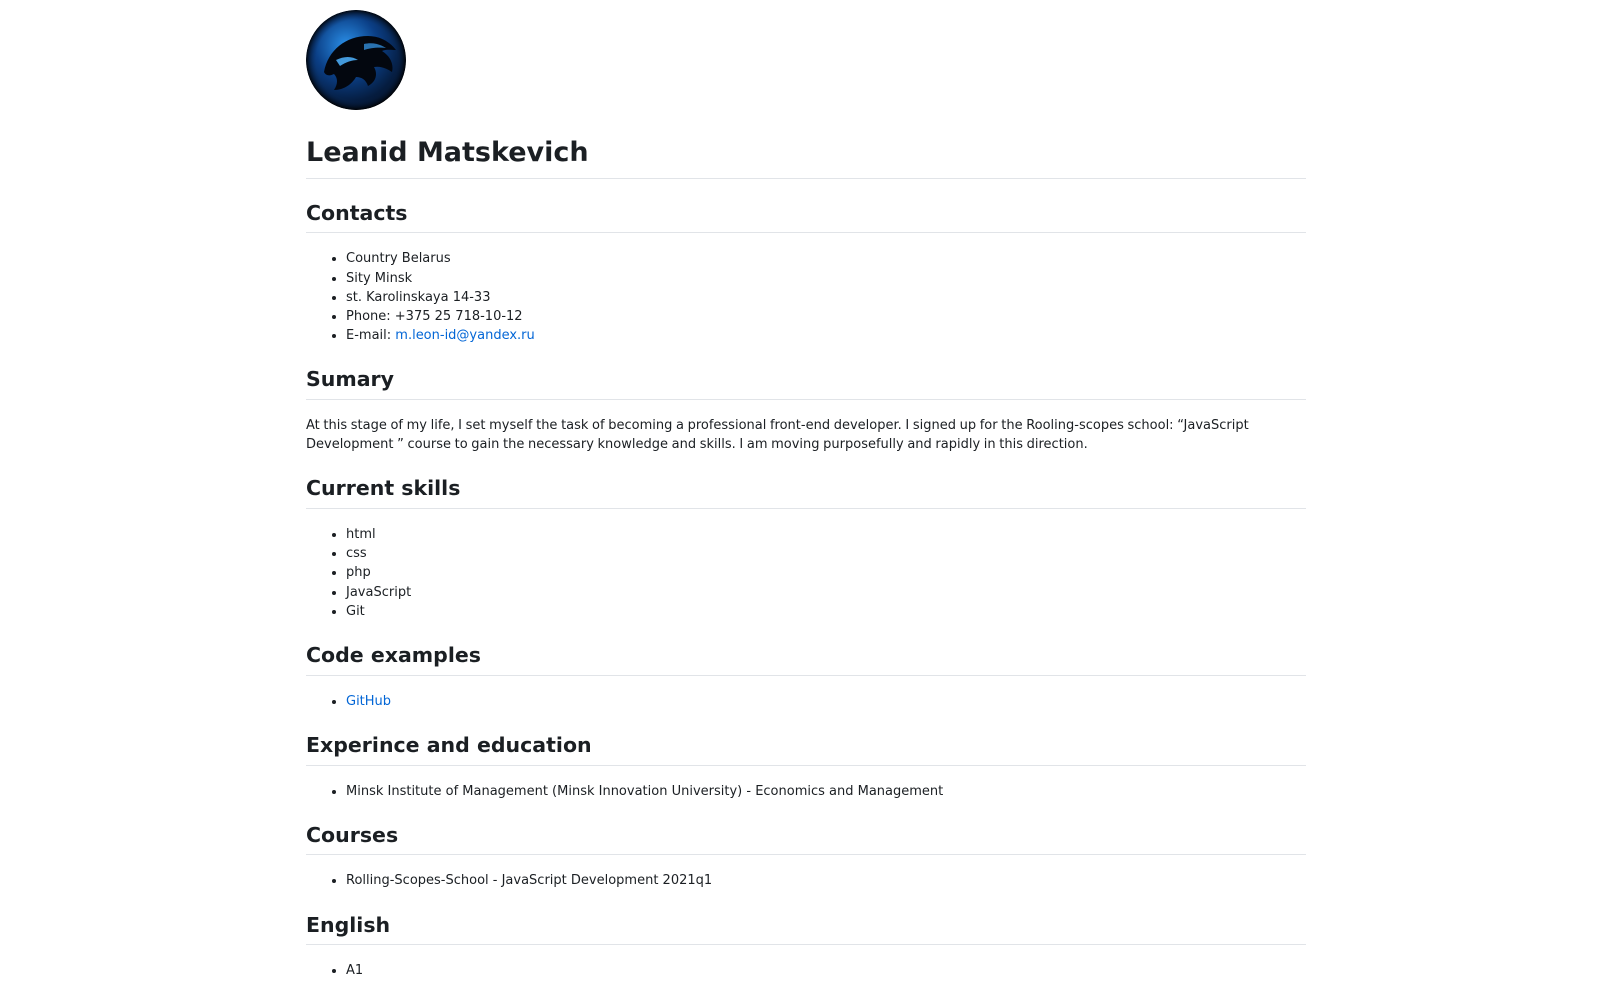 The height and width of the screenshot is (989, 1600). I want to click on list-item: Git, so click(826, 611).